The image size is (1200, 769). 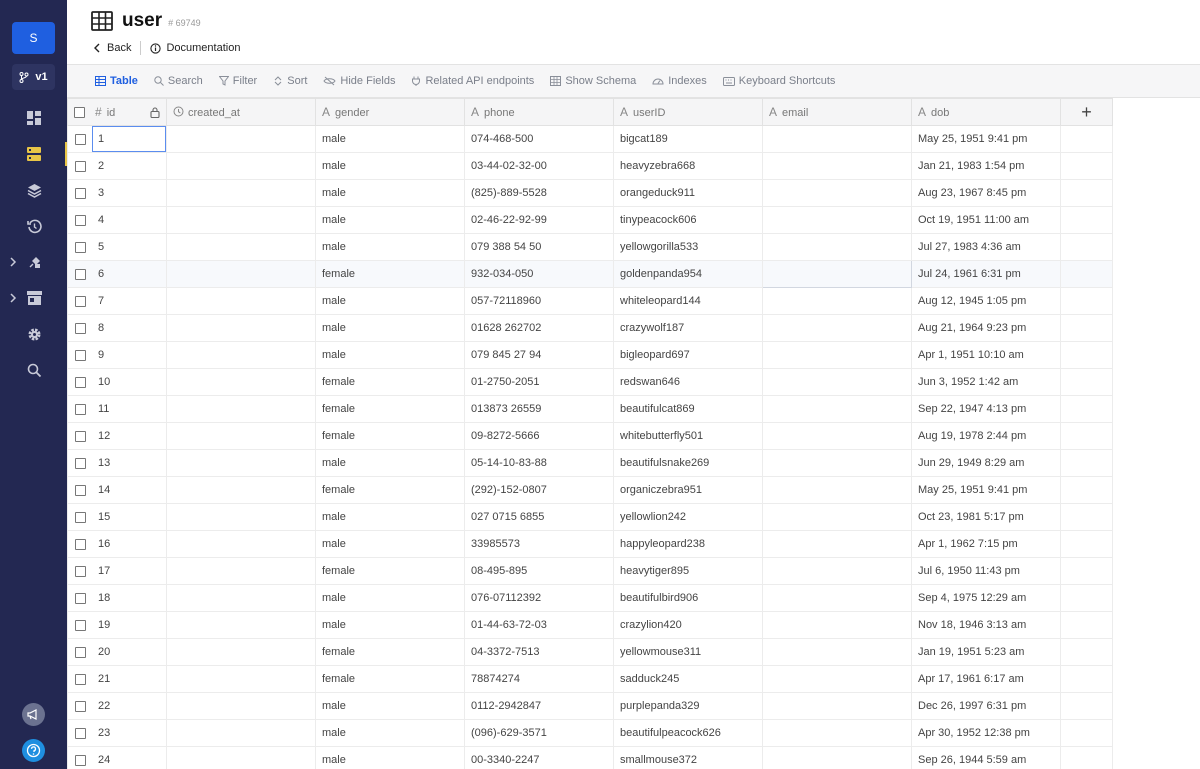 What do you see at coordinates (34, 190) in the screenshot?
I see `nav-layers` at bounding box center [34, 190].